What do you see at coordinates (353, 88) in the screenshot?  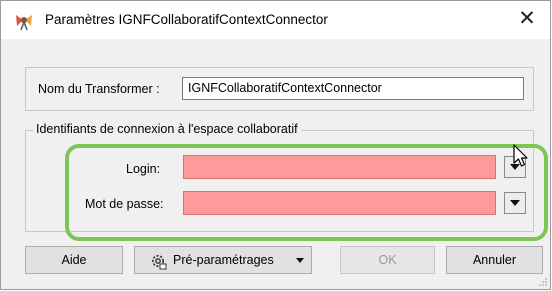 I see `transformer-name-input: IGNFCollaboratifContextConnector` at bounding box center [353, 88].